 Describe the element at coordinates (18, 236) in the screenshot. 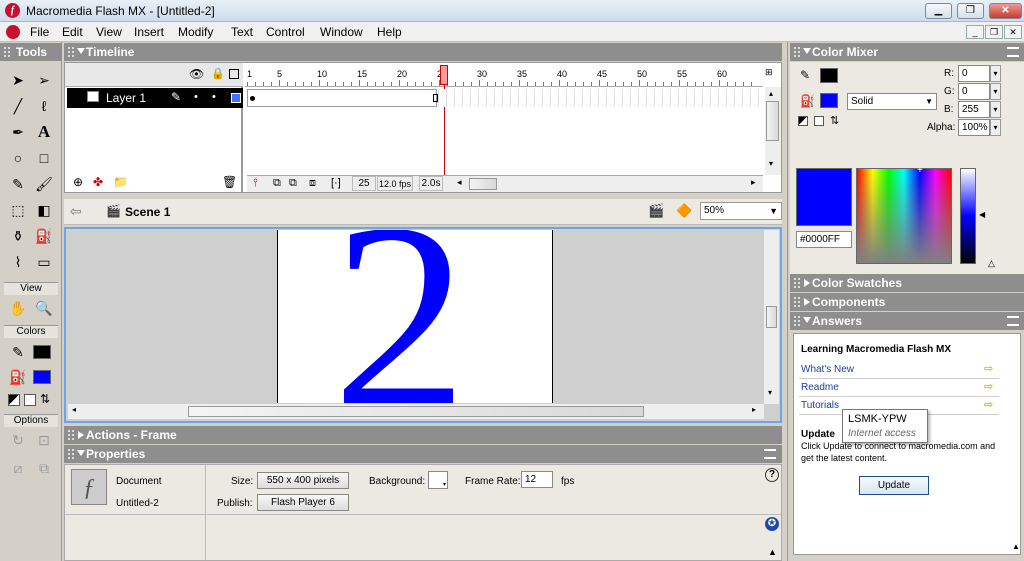

I see `ink-bottle-tool-icon: ⚱` at that location.